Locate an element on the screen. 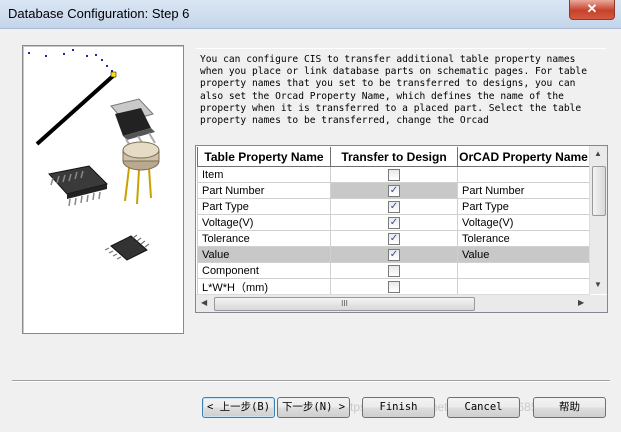 This screenshot has height=432, width=621. col-header-table-property-name: Table Property Name is located at coordinates (264, 157).